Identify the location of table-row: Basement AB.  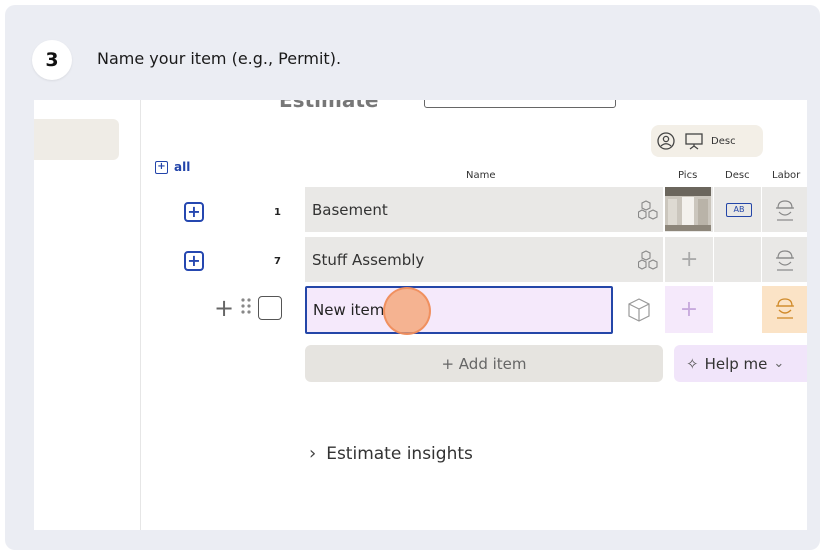
(556, 210).